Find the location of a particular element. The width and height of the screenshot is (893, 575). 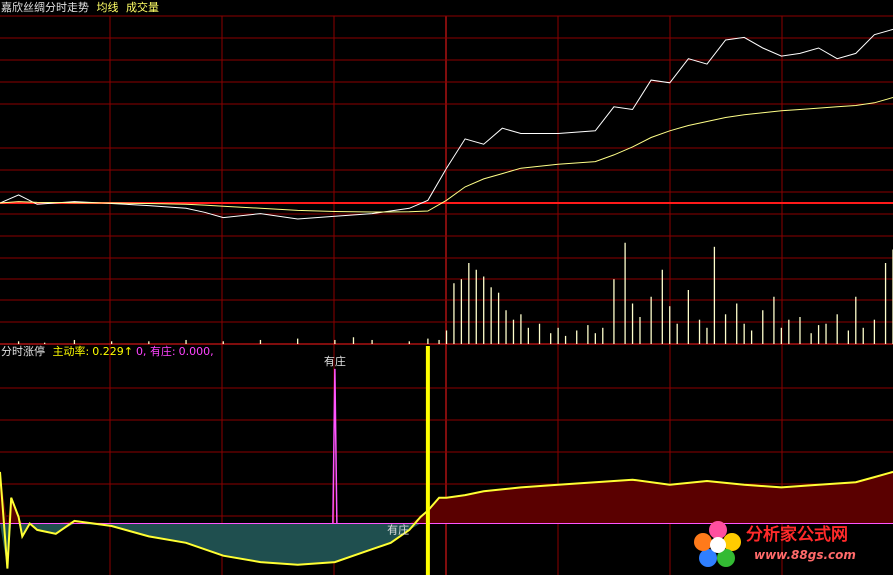

metric-value: 0.229 is located at coordinates (108, 351).